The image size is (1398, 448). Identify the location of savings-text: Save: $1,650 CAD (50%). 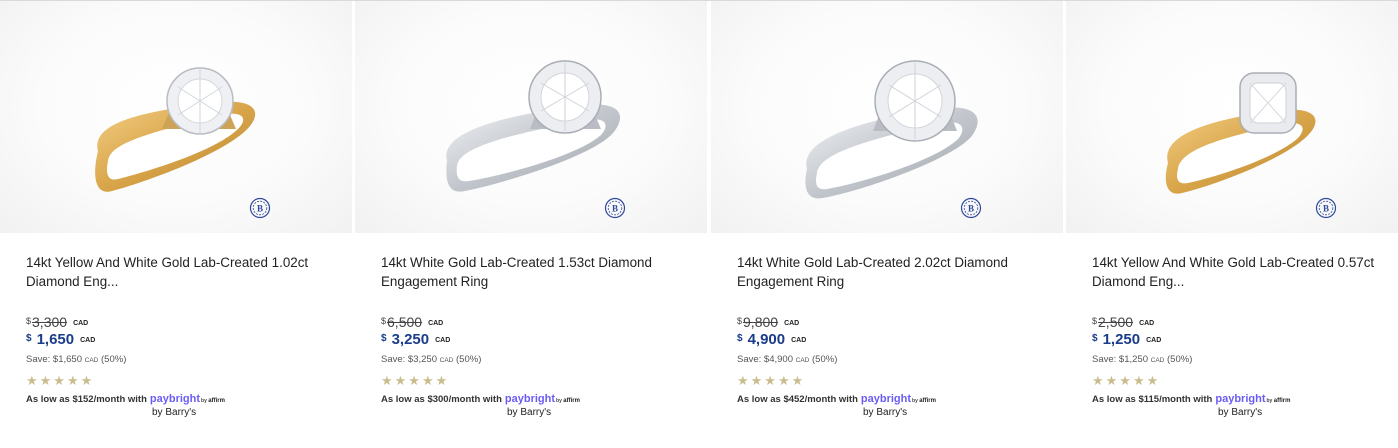
(76, 359).